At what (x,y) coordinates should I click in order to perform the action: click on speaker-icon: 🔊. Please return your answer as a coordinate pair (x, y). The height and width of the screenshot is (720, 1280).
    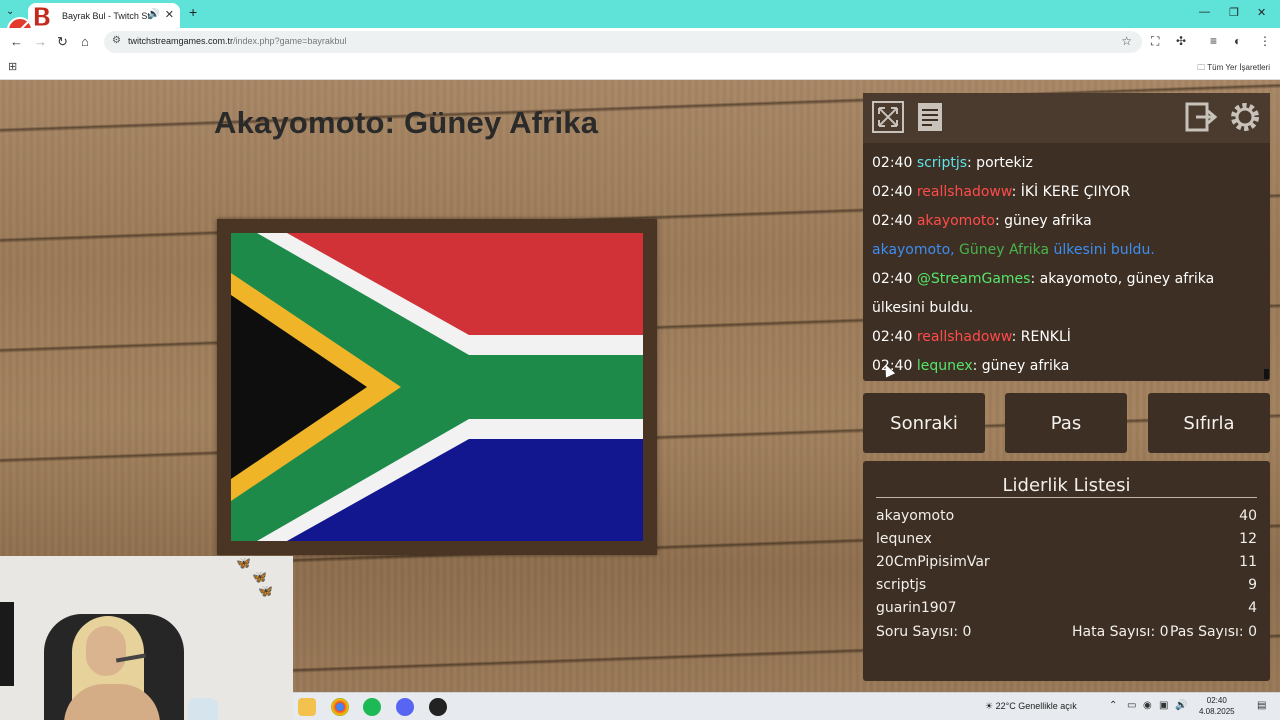
    Looking at the image, I should click on (154, 14).